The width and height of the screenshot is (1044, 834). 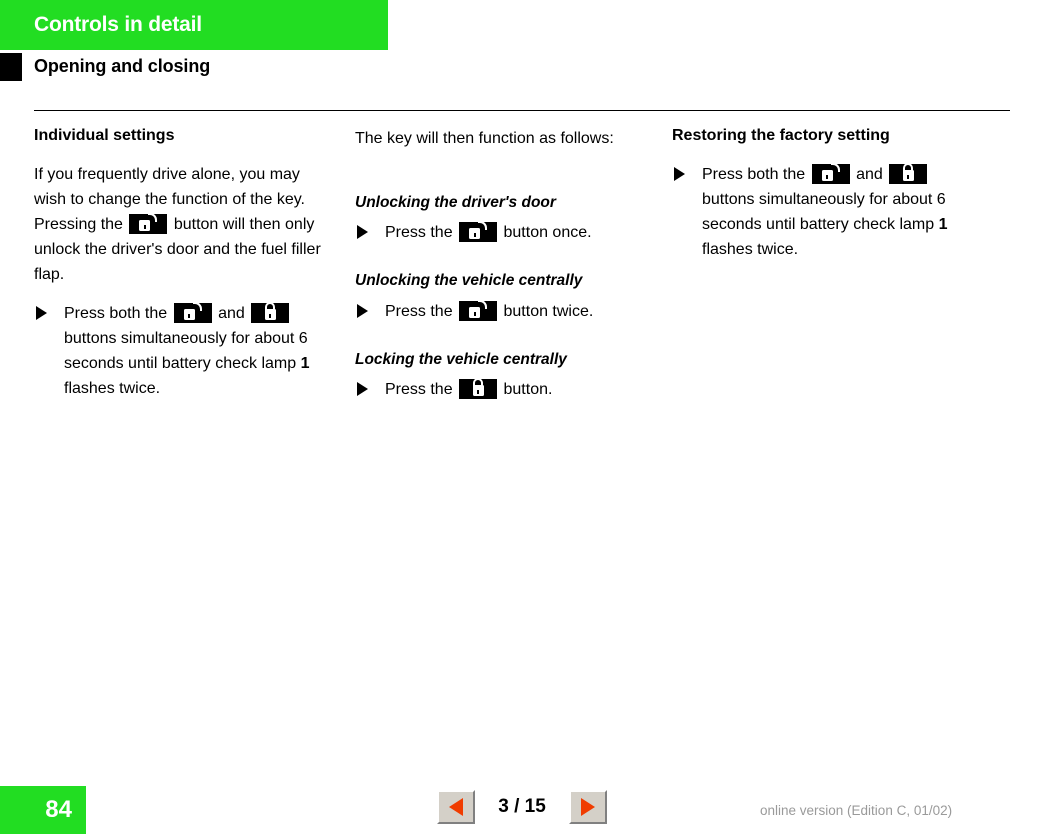 What do you see at coordinates (522, 110) in the screenshot?
I see `header-divider-rule` at bounding box center [522, 110].